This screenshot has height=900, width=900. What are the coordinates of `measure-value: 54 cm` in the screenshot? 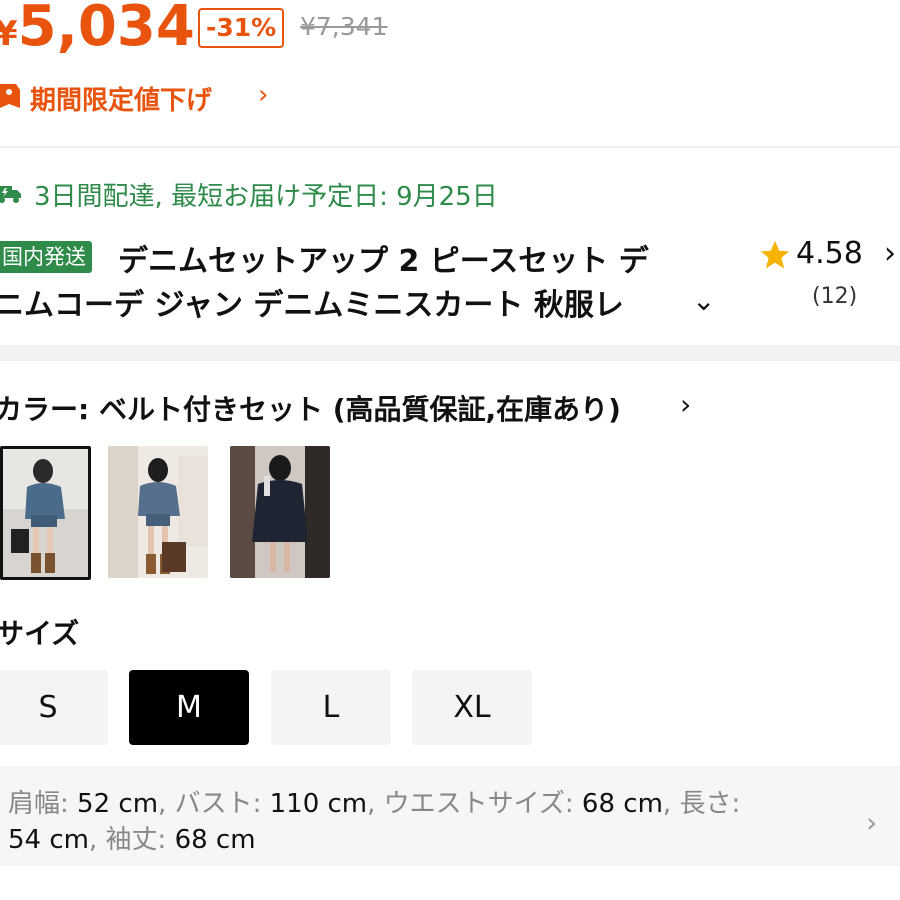 It's located at (48, 840).